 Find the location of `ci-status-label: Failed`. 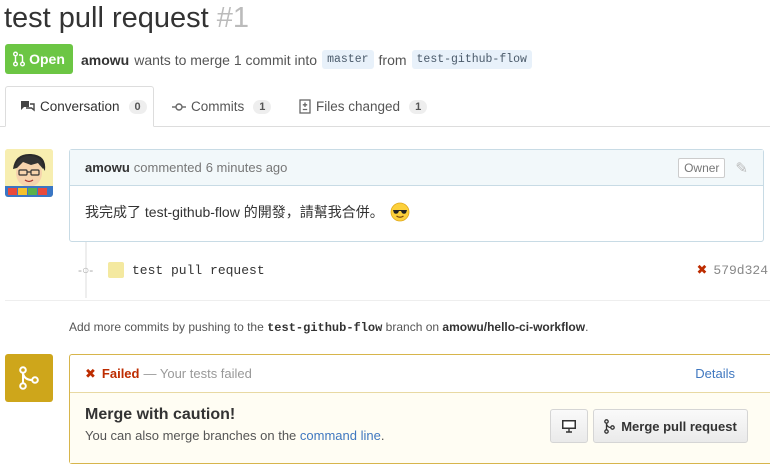

ci-status-label: Failed is located at coordinates (120, 373).